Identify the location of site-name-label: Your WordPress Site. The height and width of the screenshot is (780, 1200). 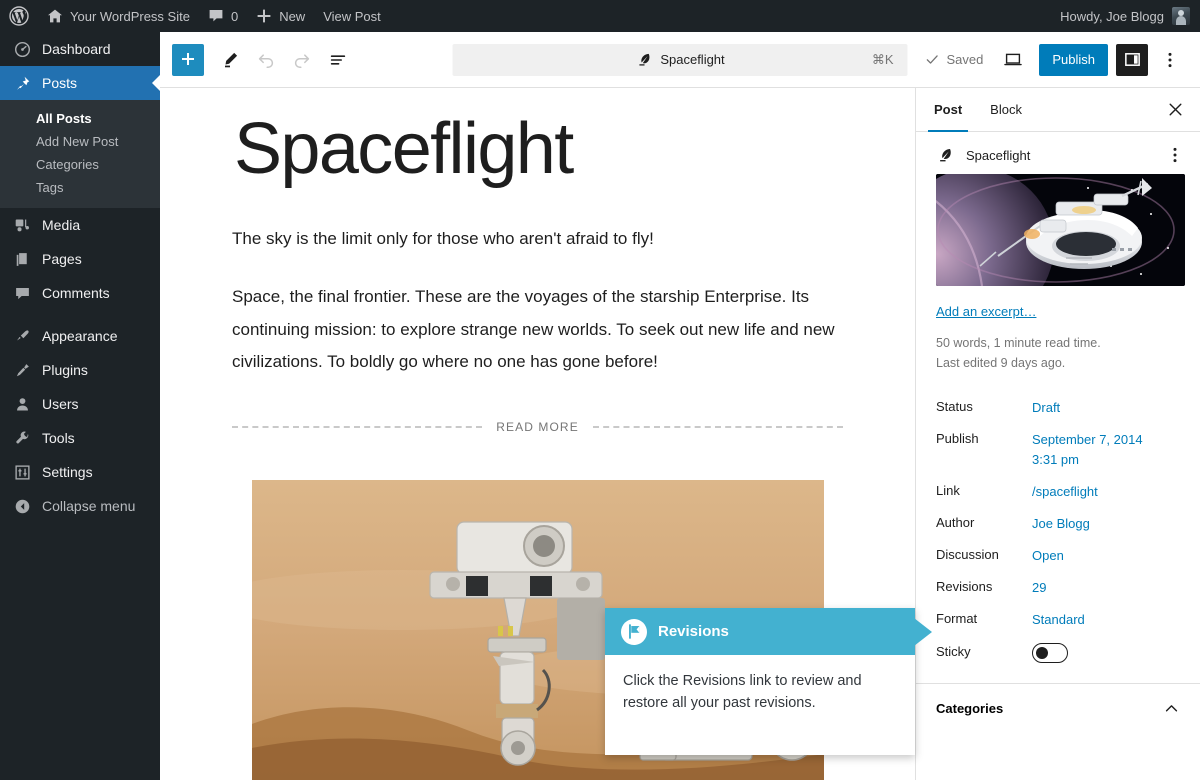
(130, 16).